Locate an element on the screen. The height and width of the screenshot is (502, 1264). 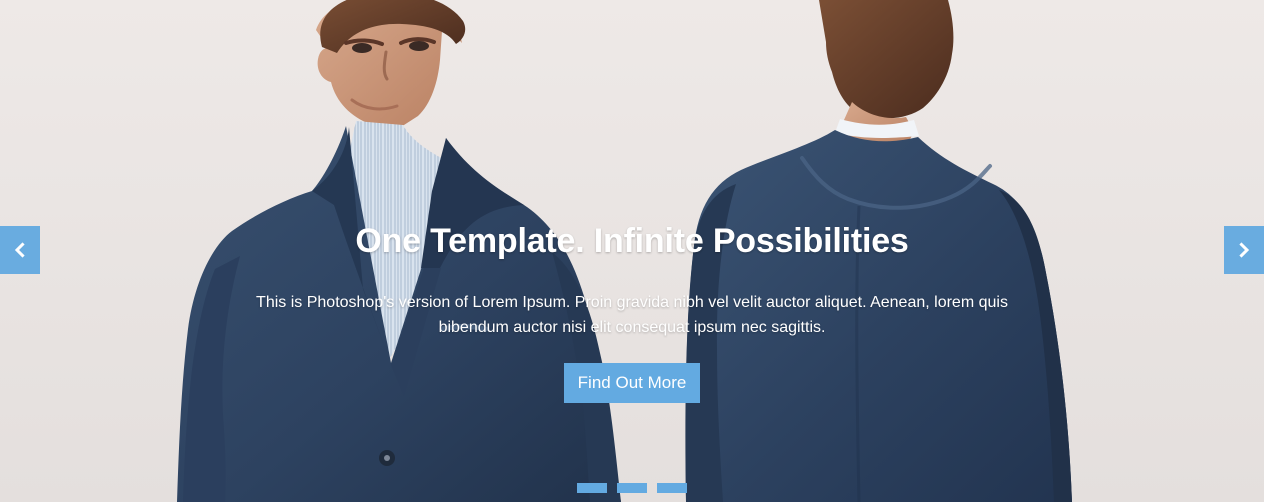
slide-headline: One Template. Infinite Possibilities is located at coordinates (632, 241).